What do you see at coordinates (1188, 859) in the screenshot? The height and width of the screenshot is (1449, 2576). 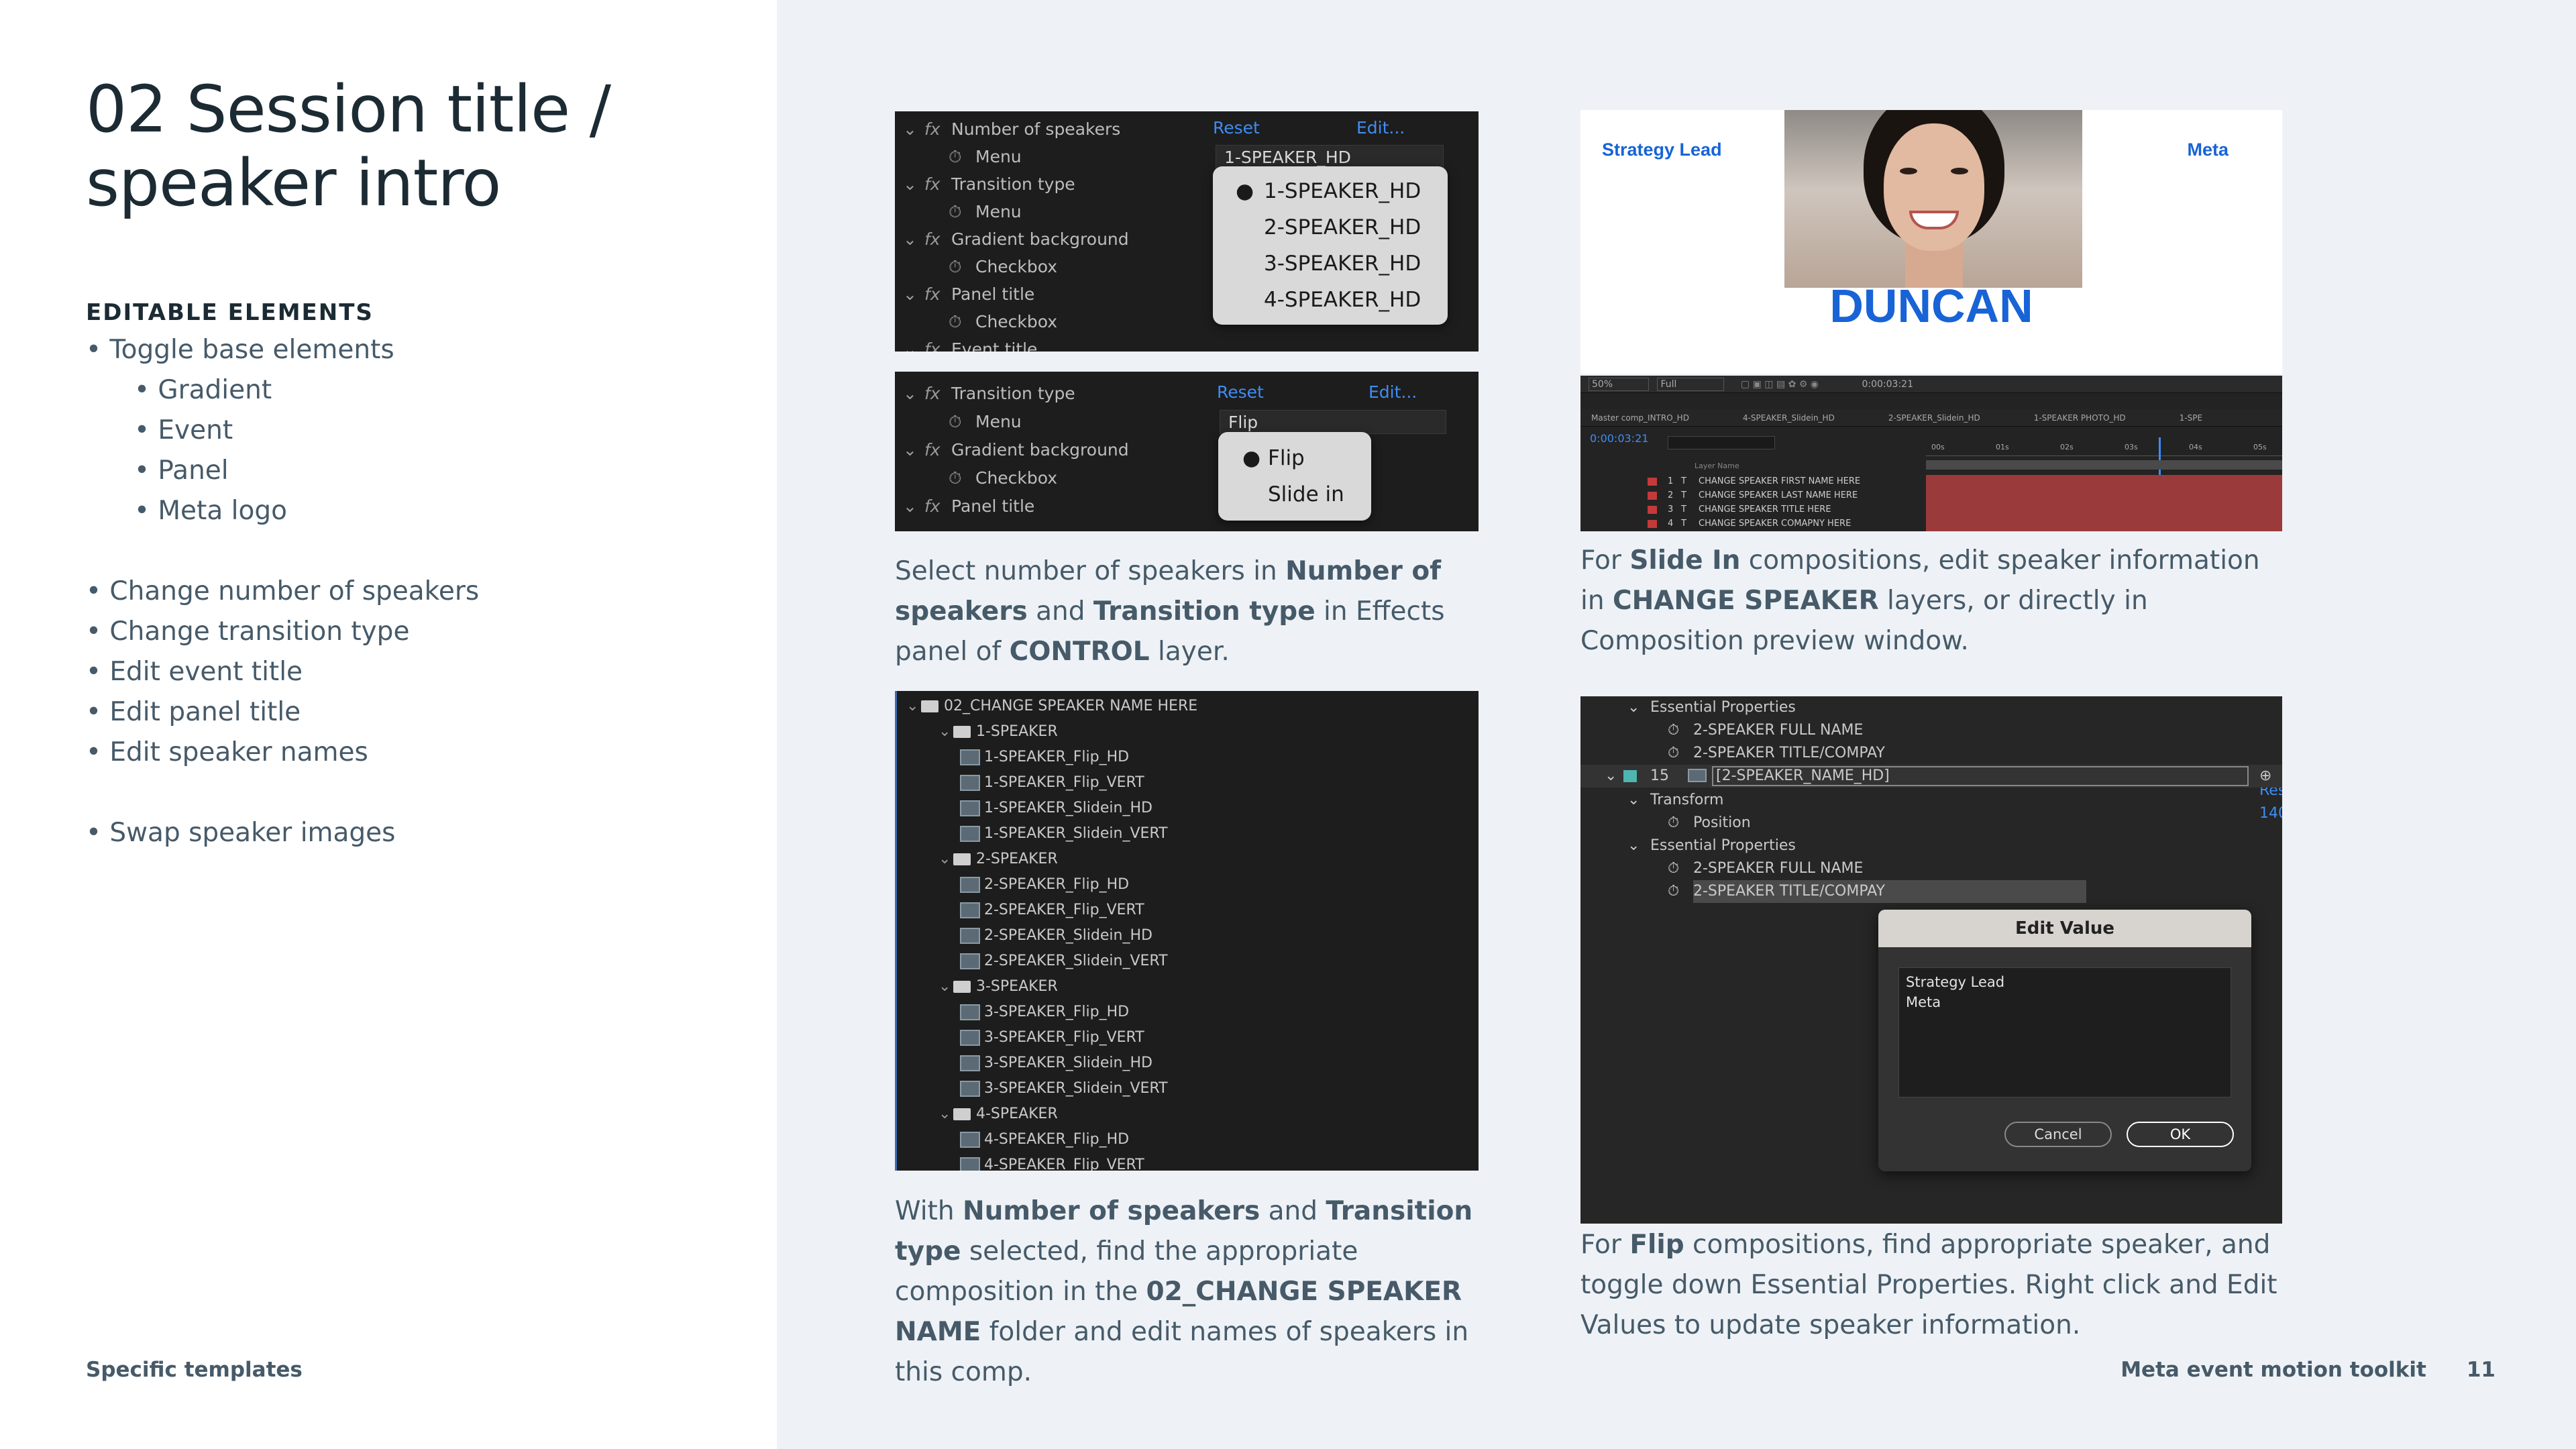 I see `folder-row: ⌄ 2-SPEAKER` at bounding box center [1188, 859].